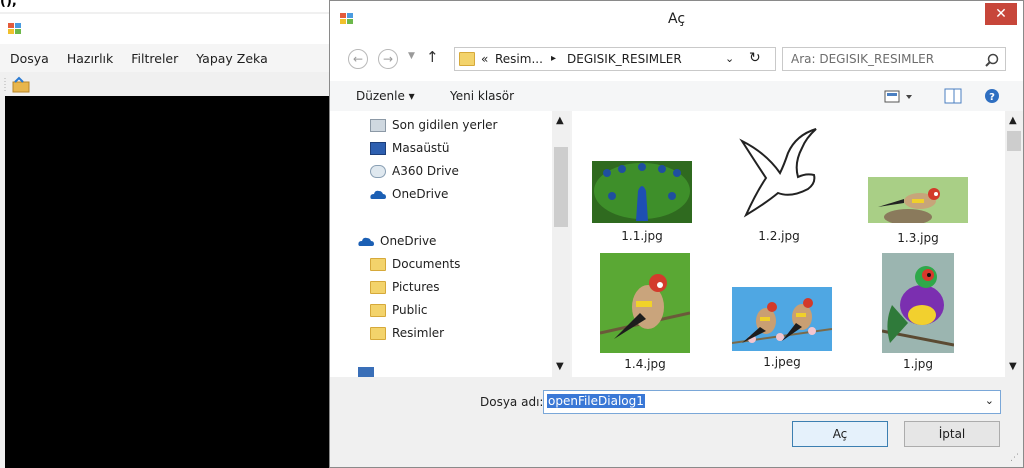  I want to click on filename-input: openFileDialog1 ⌄, so click(772, 402).